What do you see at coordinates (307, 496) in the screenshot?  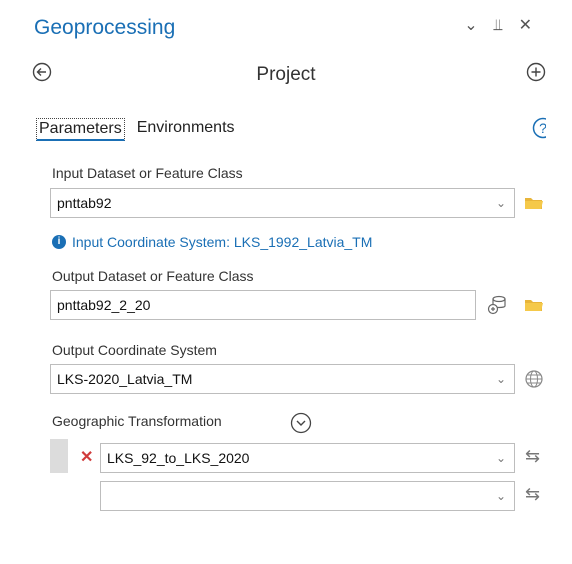 I see `transformation-dropdown-2: ⌄` at bounding box center [307, 496].